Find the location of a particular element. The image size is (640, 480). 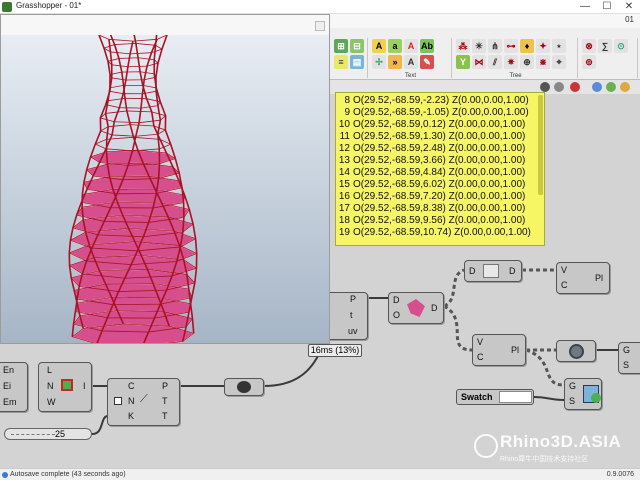

custom-preview-node-right: G S is located at coordinates (629, 358).